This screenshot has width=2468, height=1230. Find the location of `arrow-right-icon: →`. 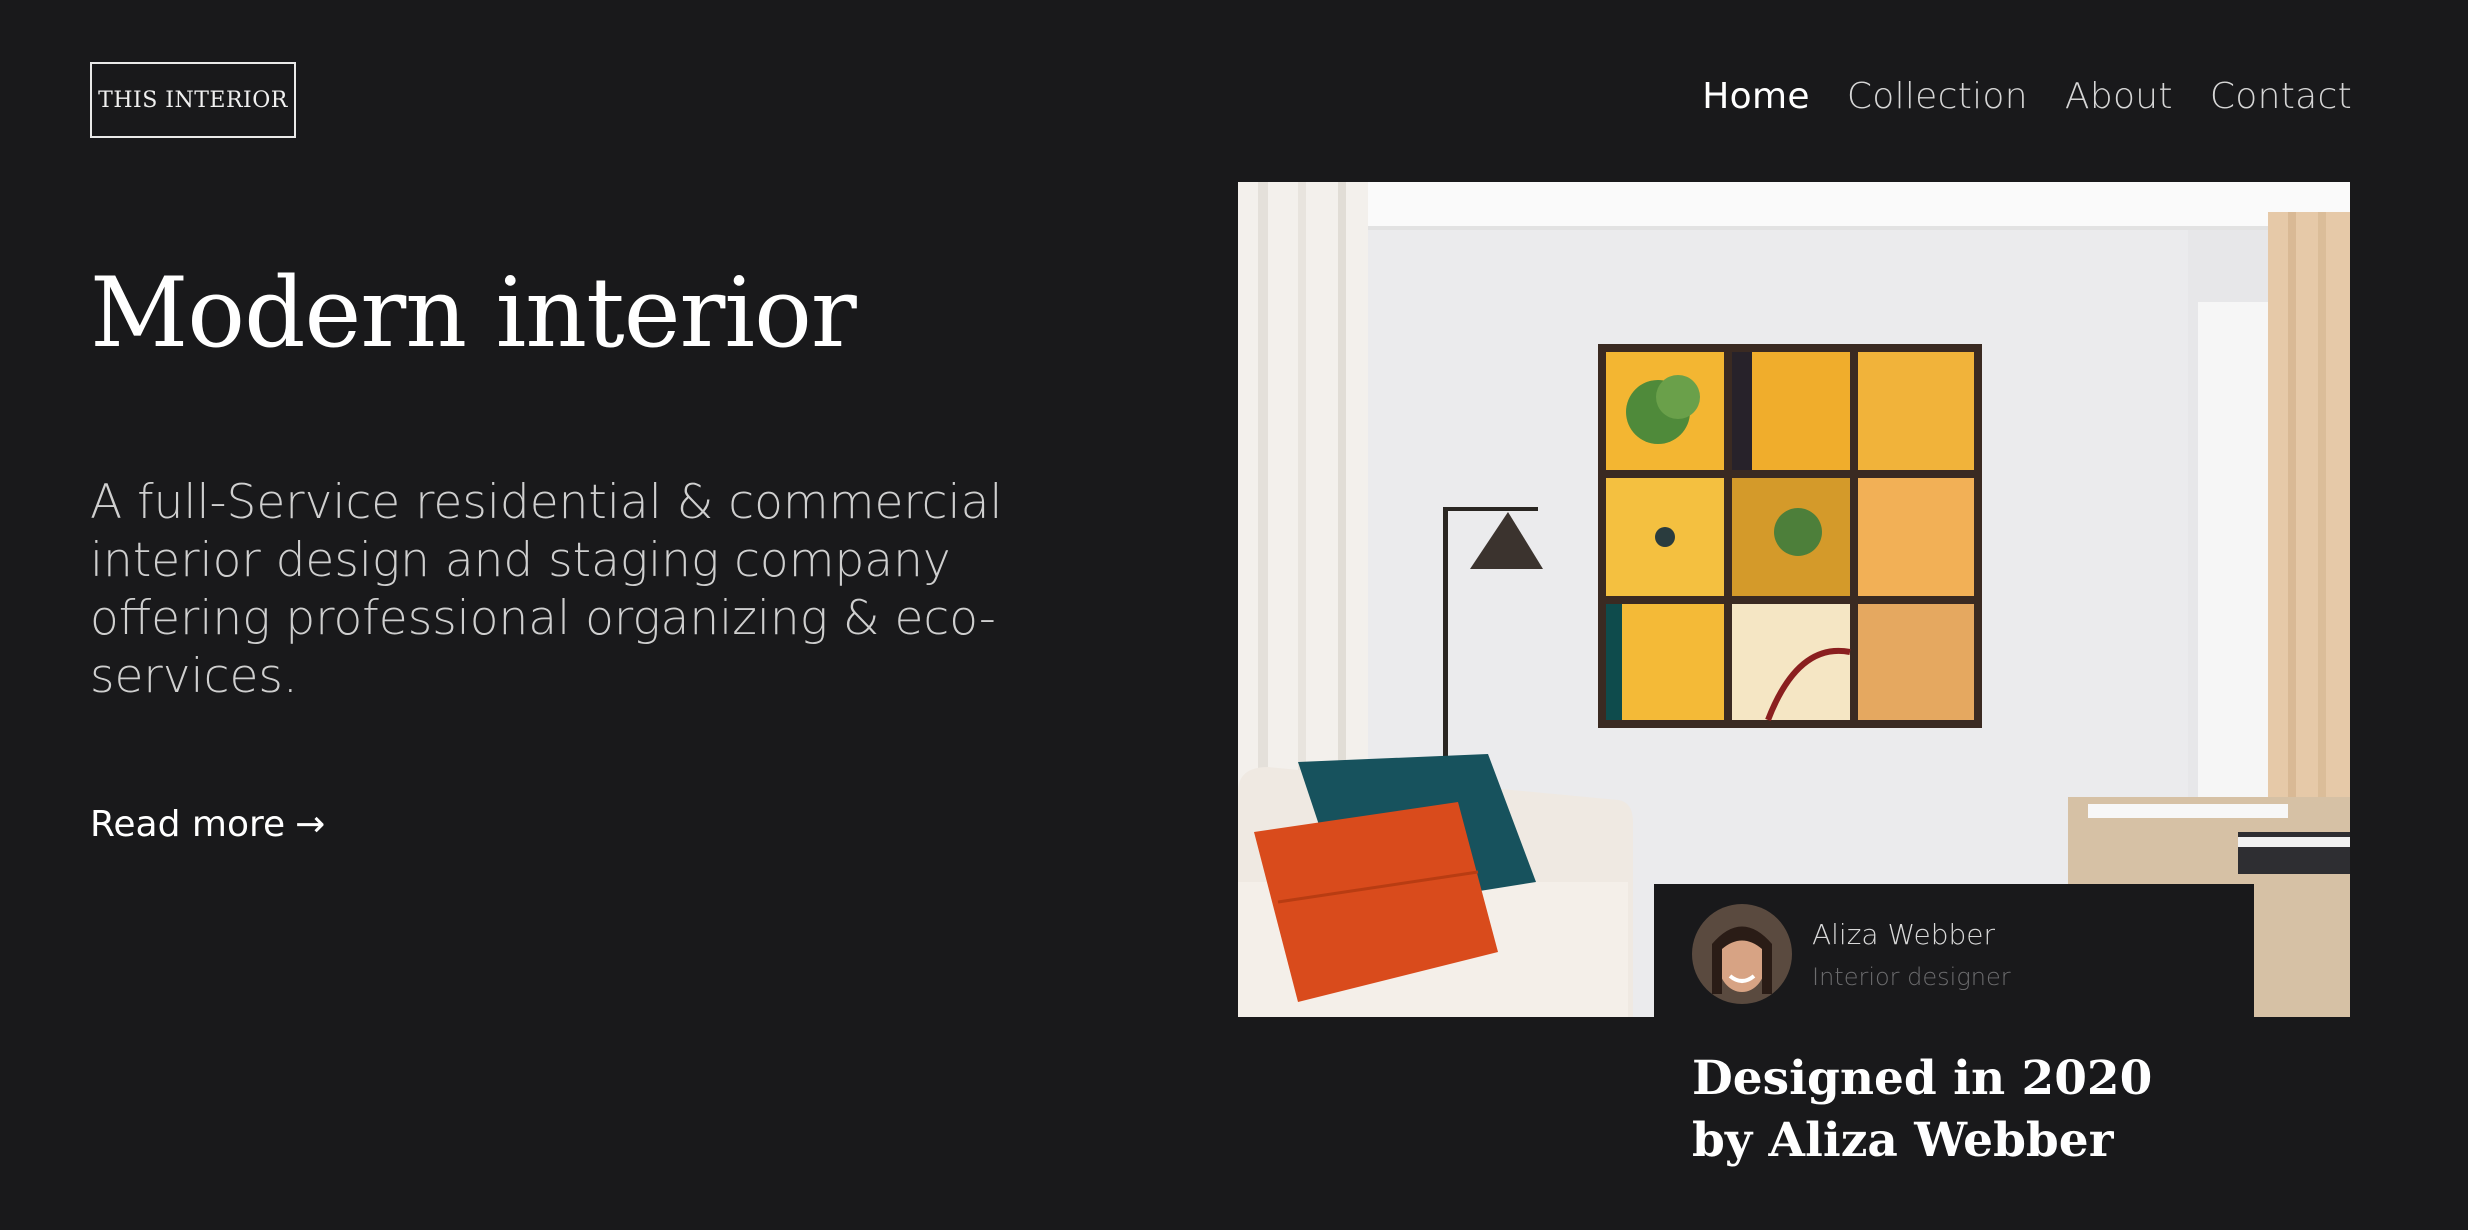

arrow-right-icon: → is located at coordinates (310, 824).